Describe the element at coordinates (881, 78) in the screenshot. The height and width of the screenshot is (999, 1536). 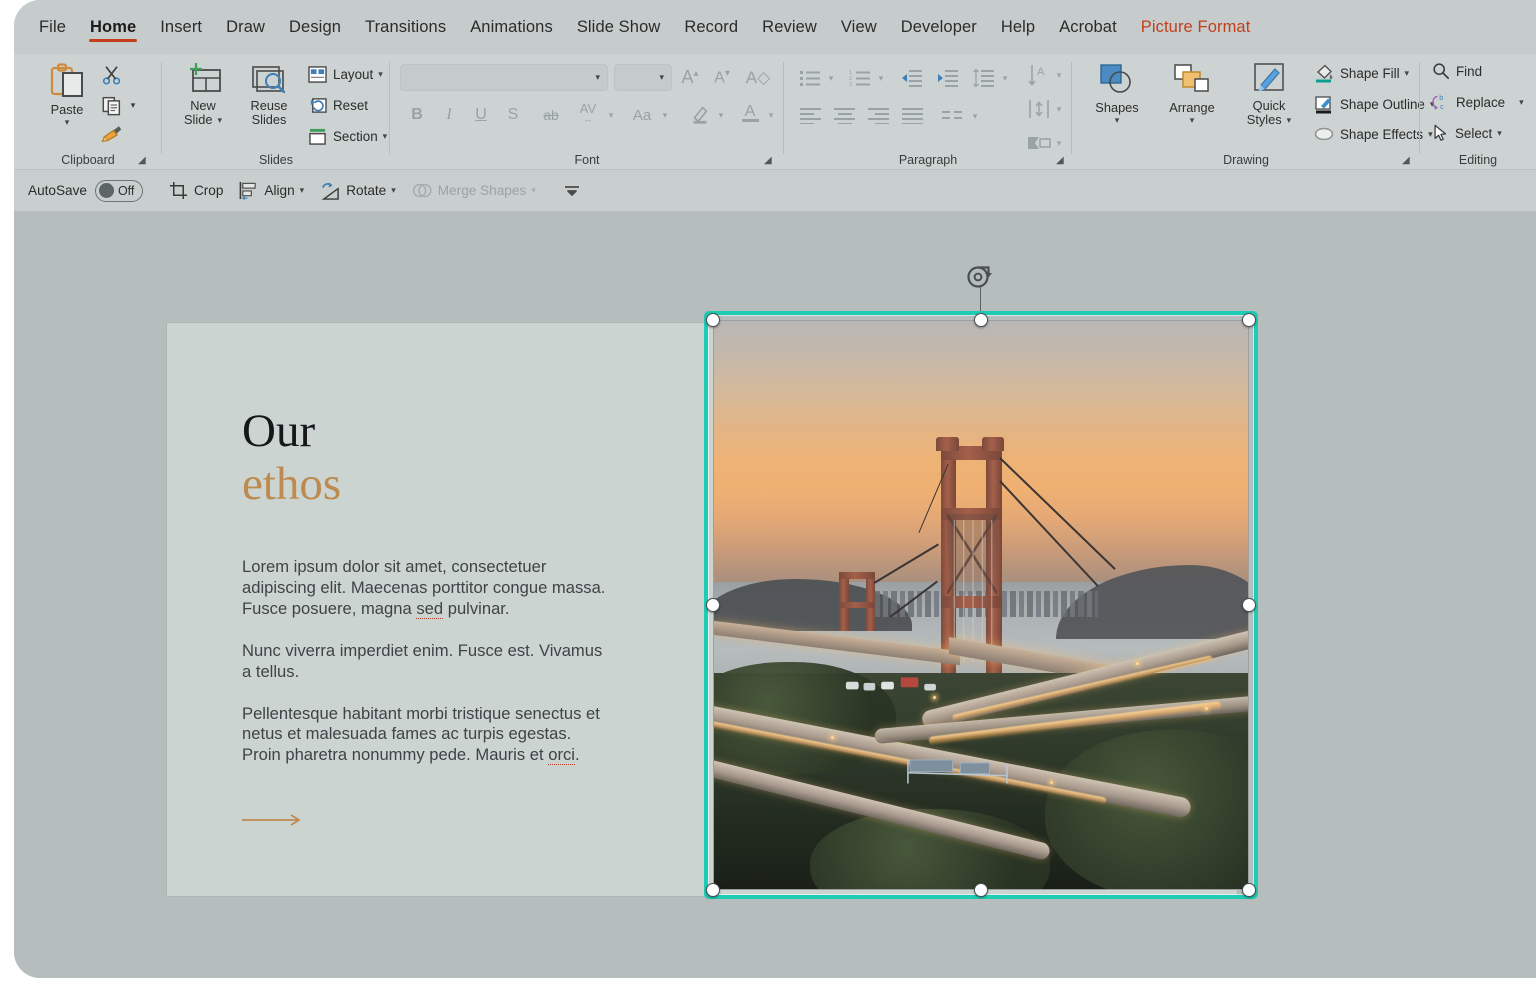
I see `numbering-chevron: ▾` at that location.